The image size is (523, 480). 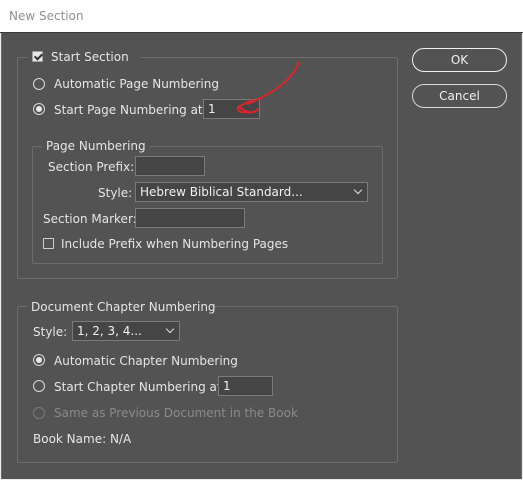 What do you see at coordinates (46, 16) in the screenshot?
I see `window-title: New Section` at bounding box center [46, 16].